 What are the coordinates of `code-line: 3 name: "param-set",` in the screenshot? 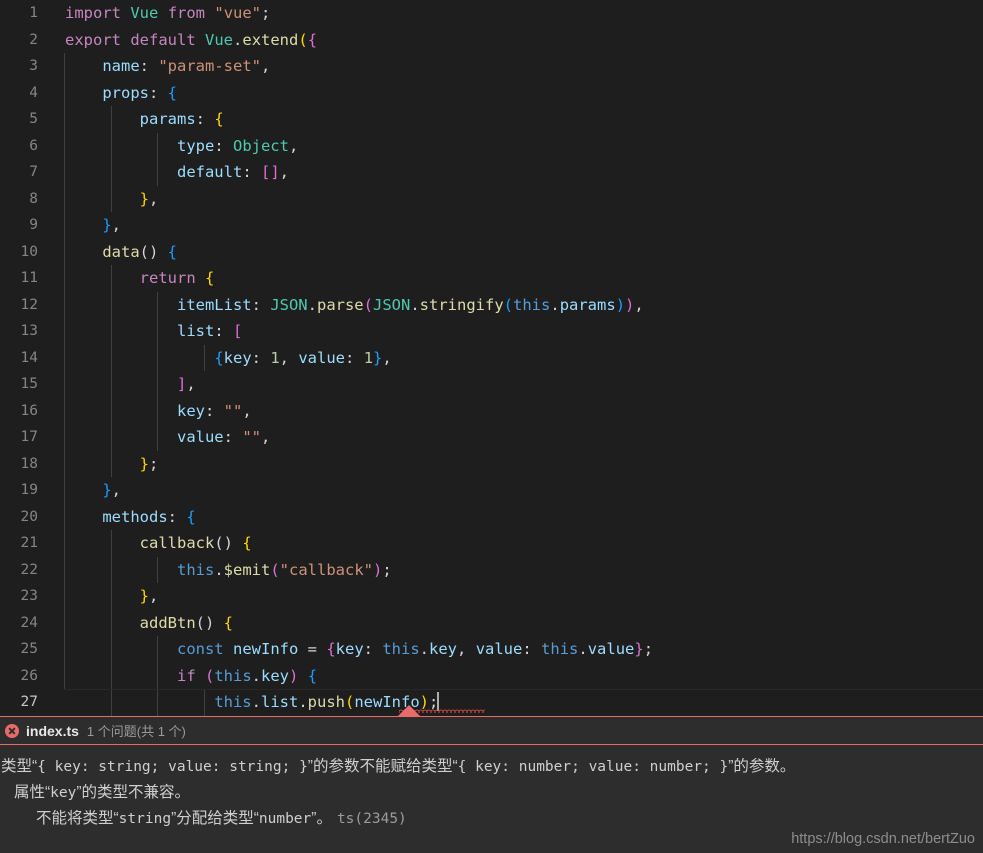 It's located at (491, 66).